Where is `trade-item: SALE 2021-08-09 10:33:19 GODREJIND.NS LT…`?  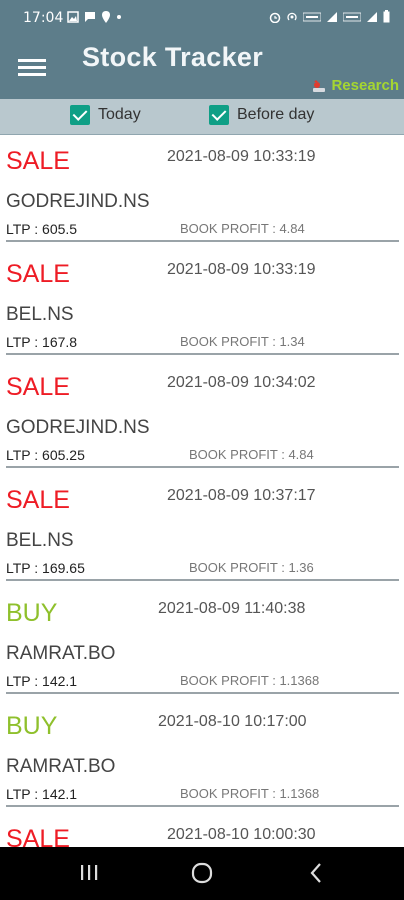
trade-item: SALE 2021-08-09 10:33:19 GODREJIND.NS LT… is located at coordinates (202, 191).